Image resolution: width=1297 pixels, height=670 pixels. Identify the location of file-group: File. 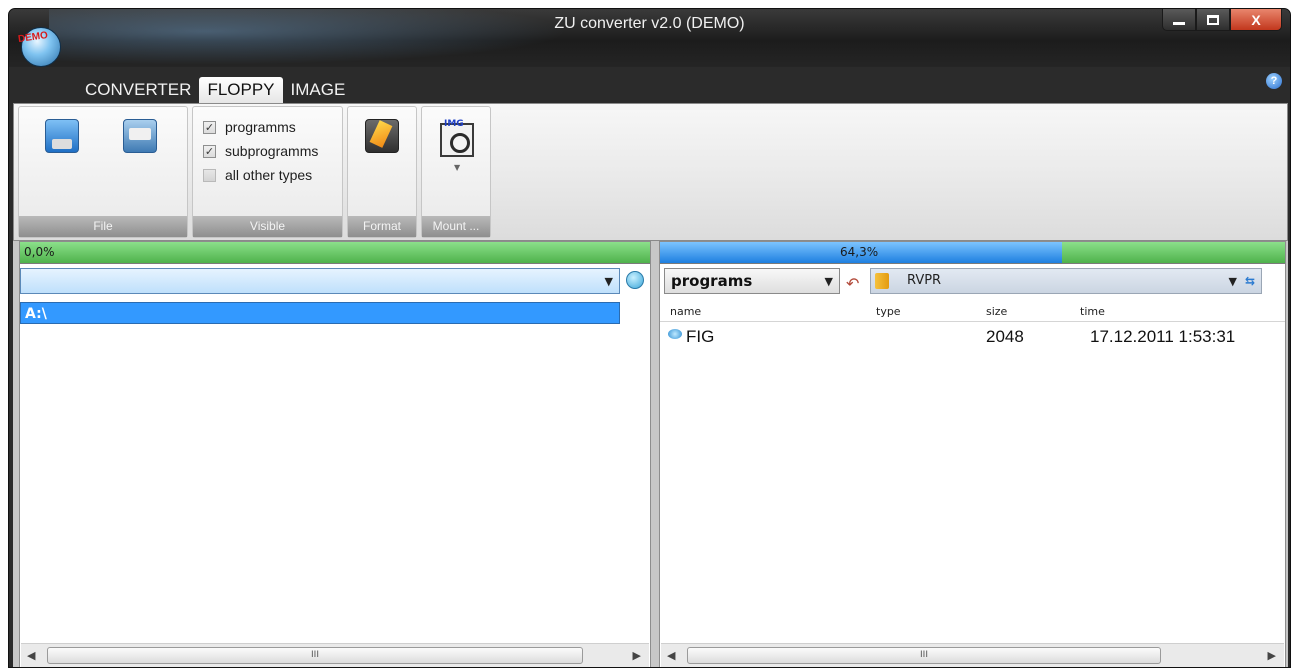
(103, 172).